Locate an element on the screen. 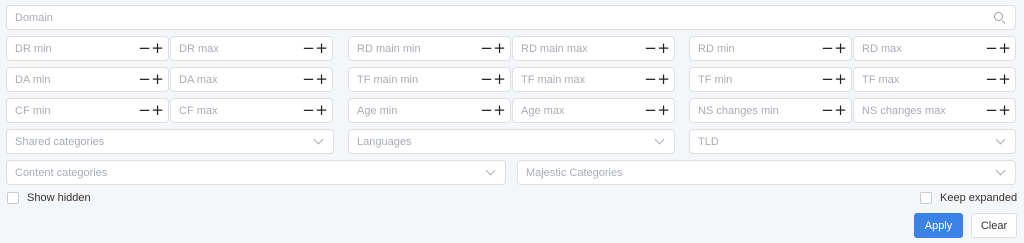 The image size is (1024, 243). da-max-field: DA max − + is located at coordinates (251, 79).